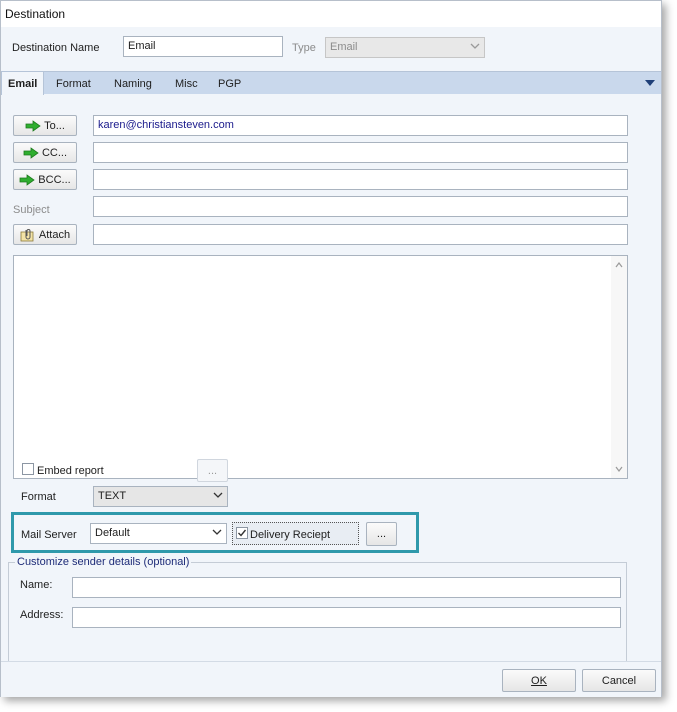 The image size is (677, 712). Describe the element at coordinates (344, 47) in the screenshot. I see `type-select-value: Email` at that location.